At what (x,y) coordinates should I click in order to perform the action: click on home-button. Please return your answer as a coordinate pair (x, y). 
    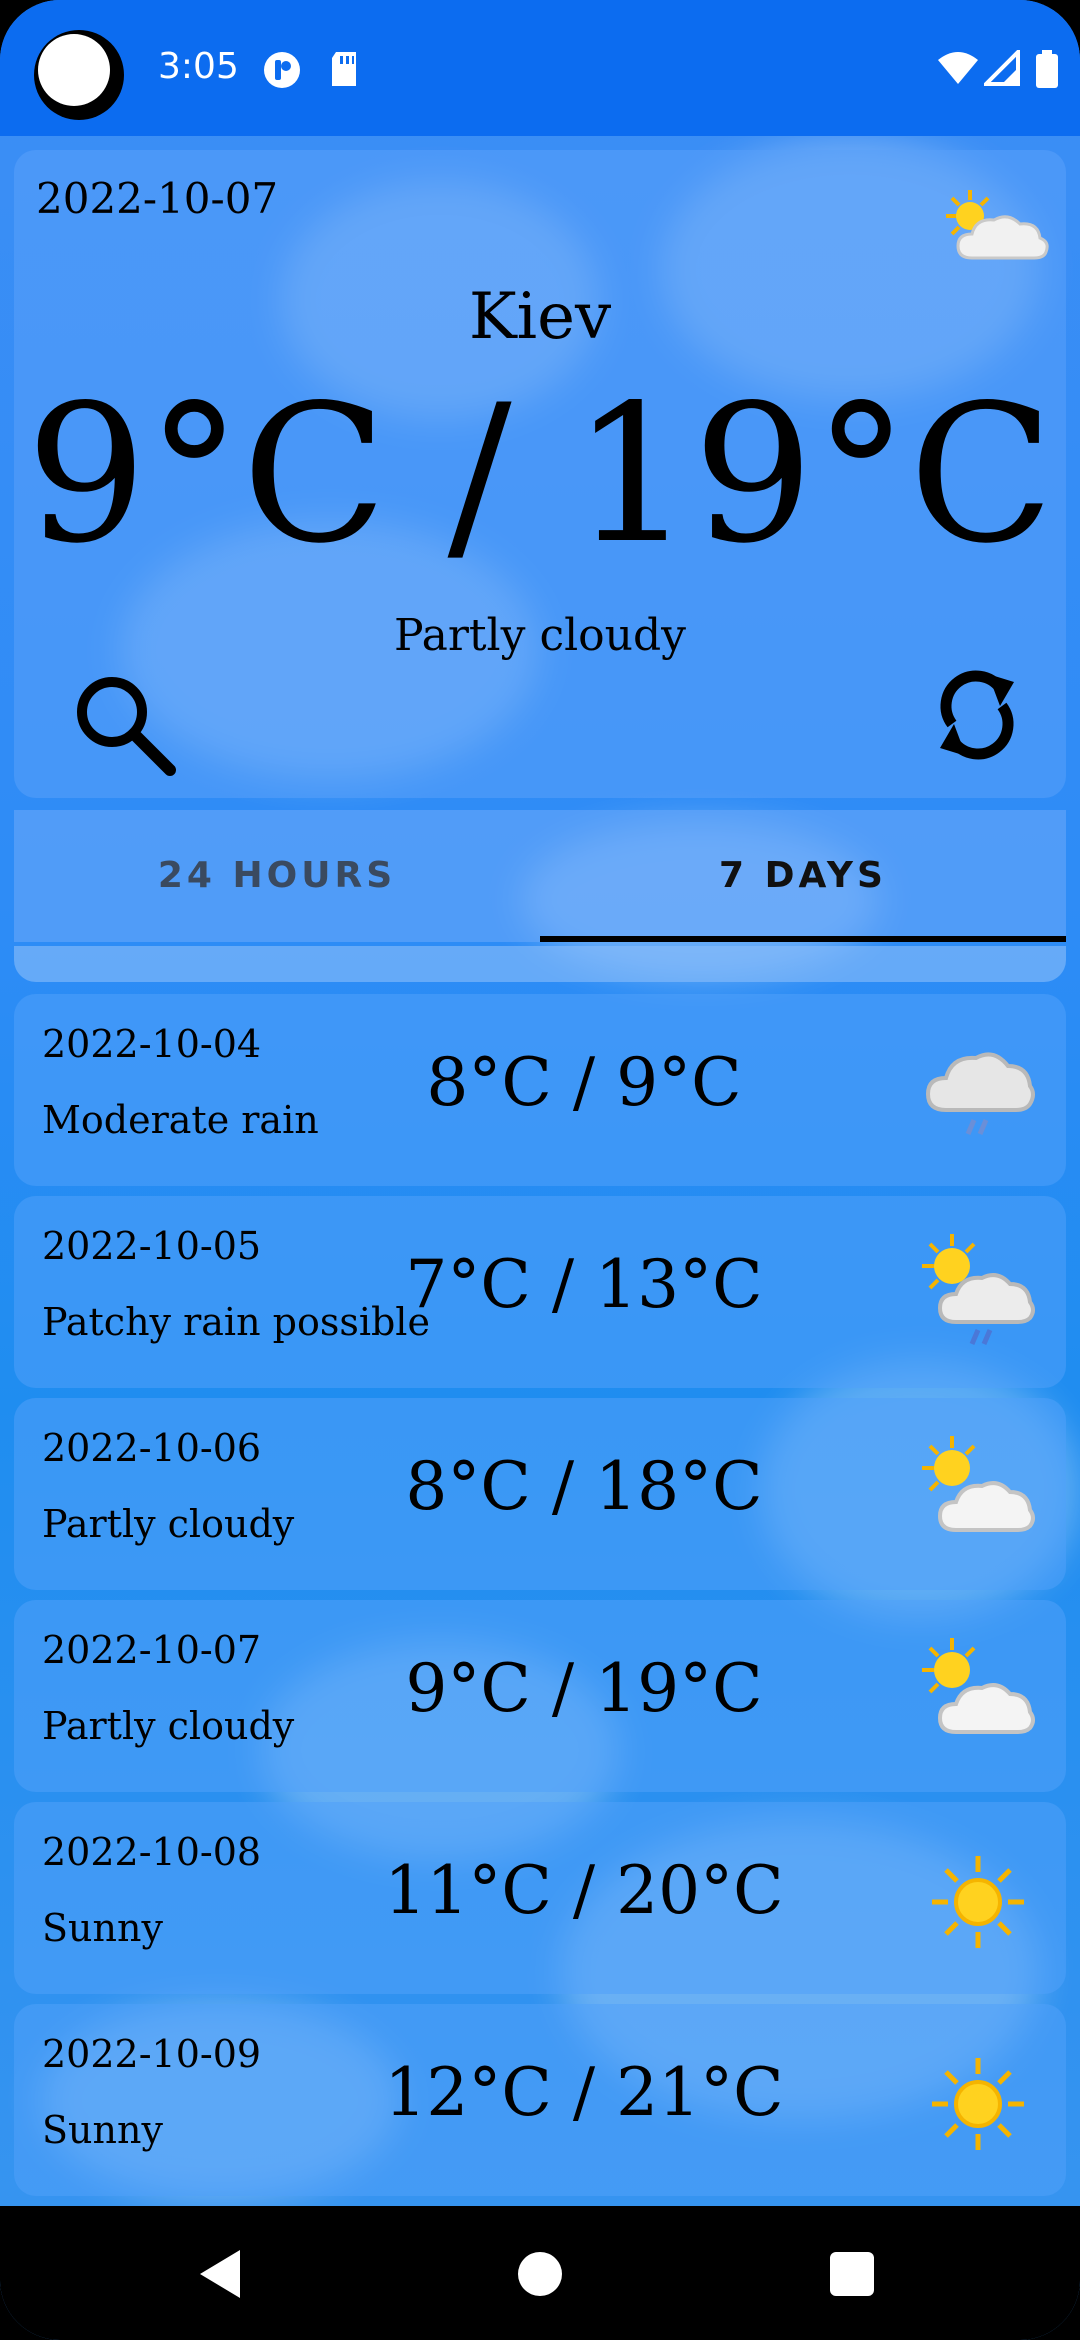
    Looking at the image, I should click on (540, 2274).